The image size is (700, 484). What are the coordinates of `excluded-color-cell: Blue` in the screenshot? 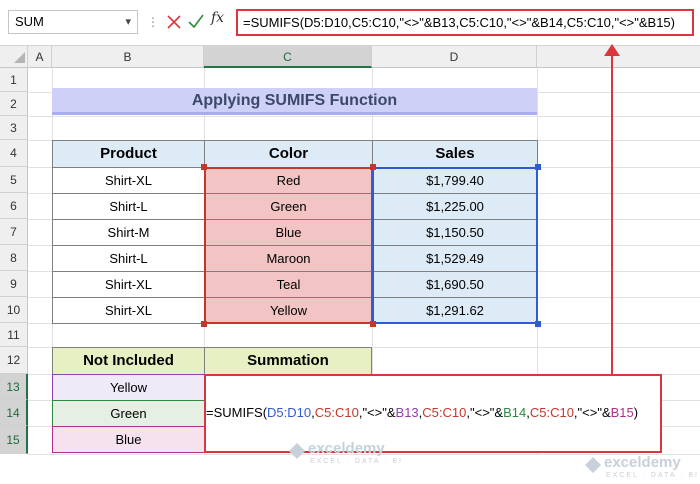 It's located at (128, 439).